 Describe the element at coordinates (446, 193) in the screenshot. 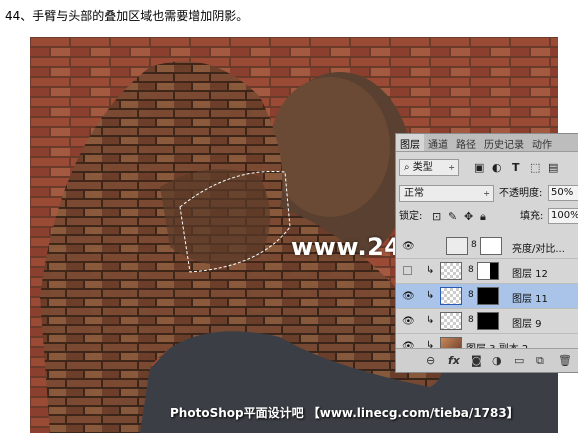

I see `blend-mode-select: 正常 ÷` at that location.